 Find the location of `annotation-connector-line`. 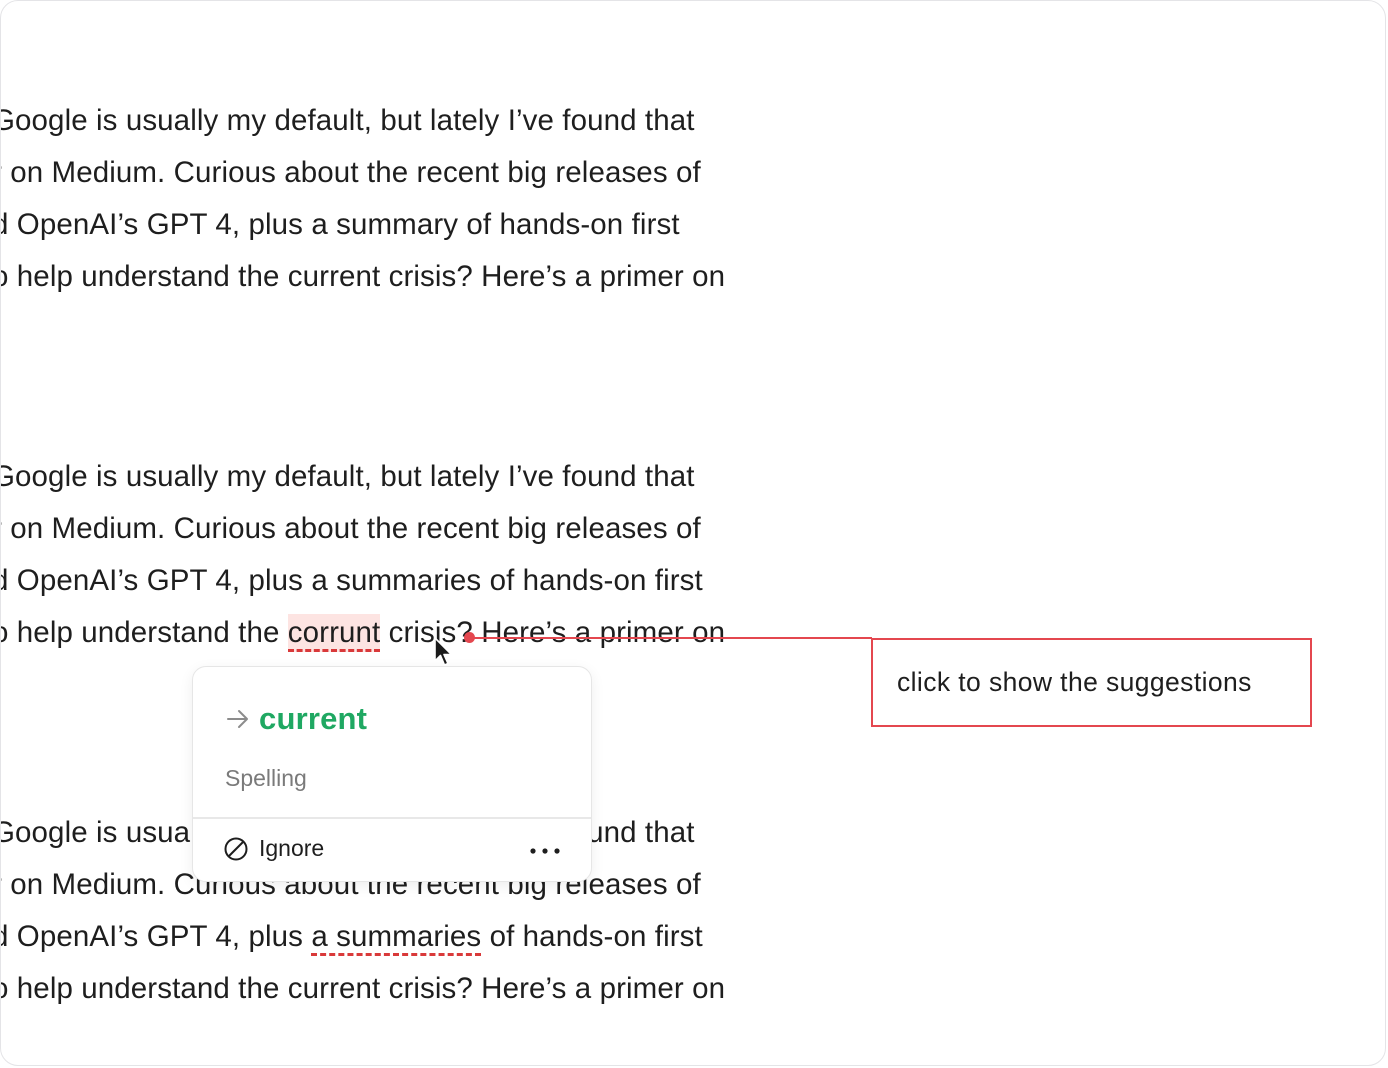

annotation-connector-line is located at coordinates (671, 638).